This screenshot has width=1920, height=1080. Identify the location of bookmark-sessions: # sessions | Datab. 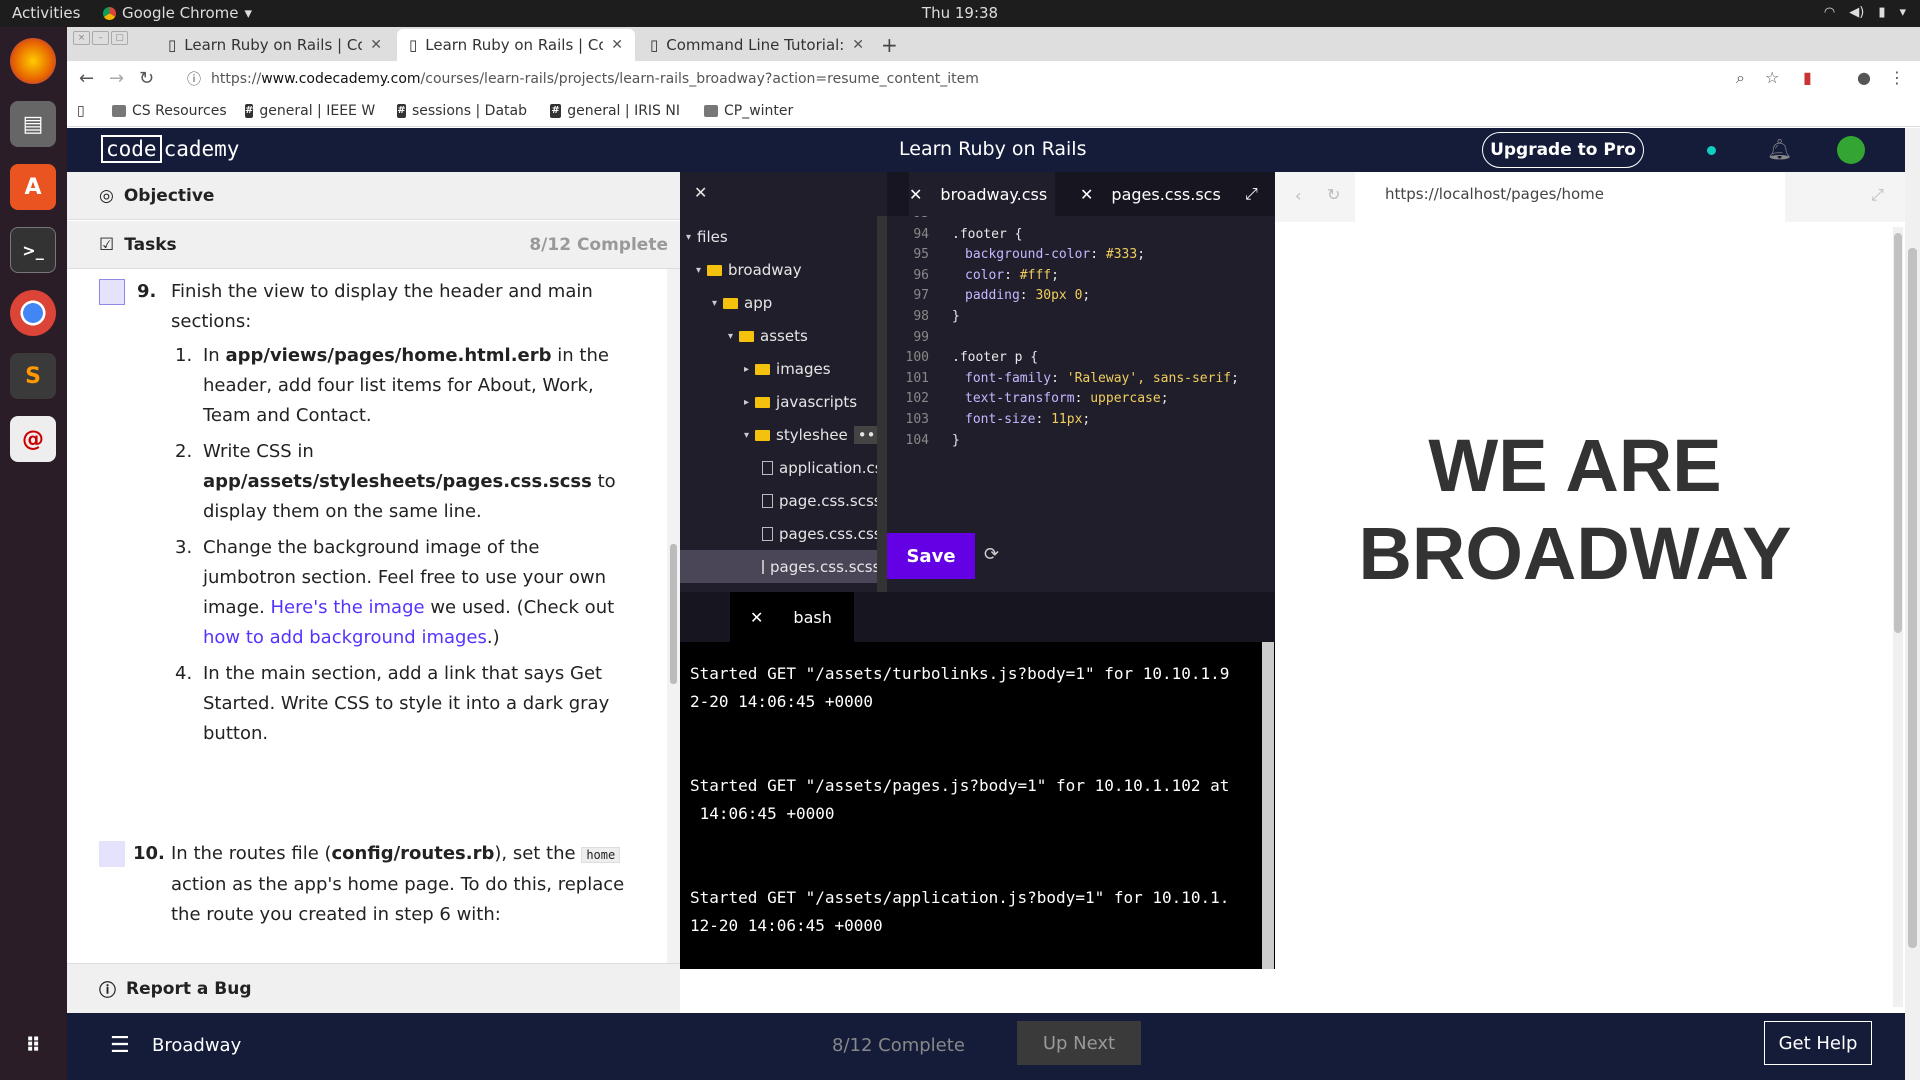
(462, 111).